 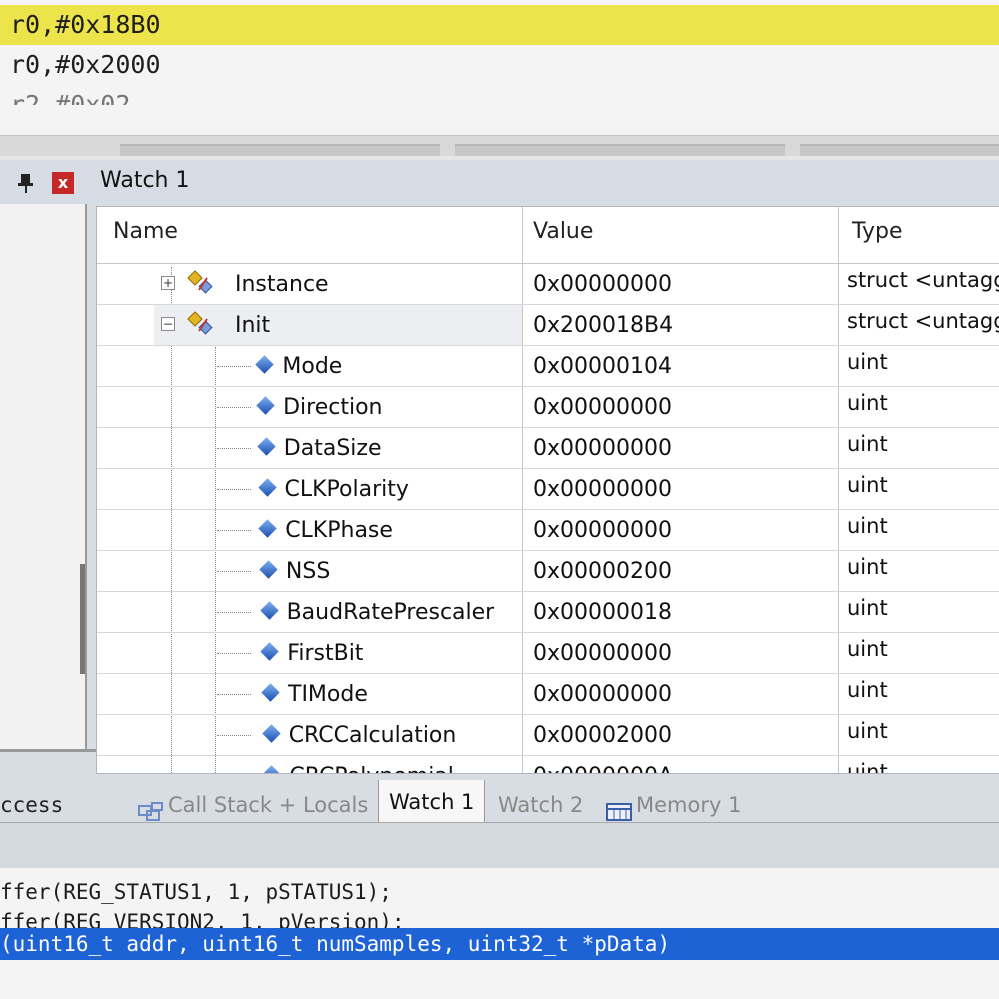 I want to click on watch-value: 0x00000200, so click(x=602, y=571).